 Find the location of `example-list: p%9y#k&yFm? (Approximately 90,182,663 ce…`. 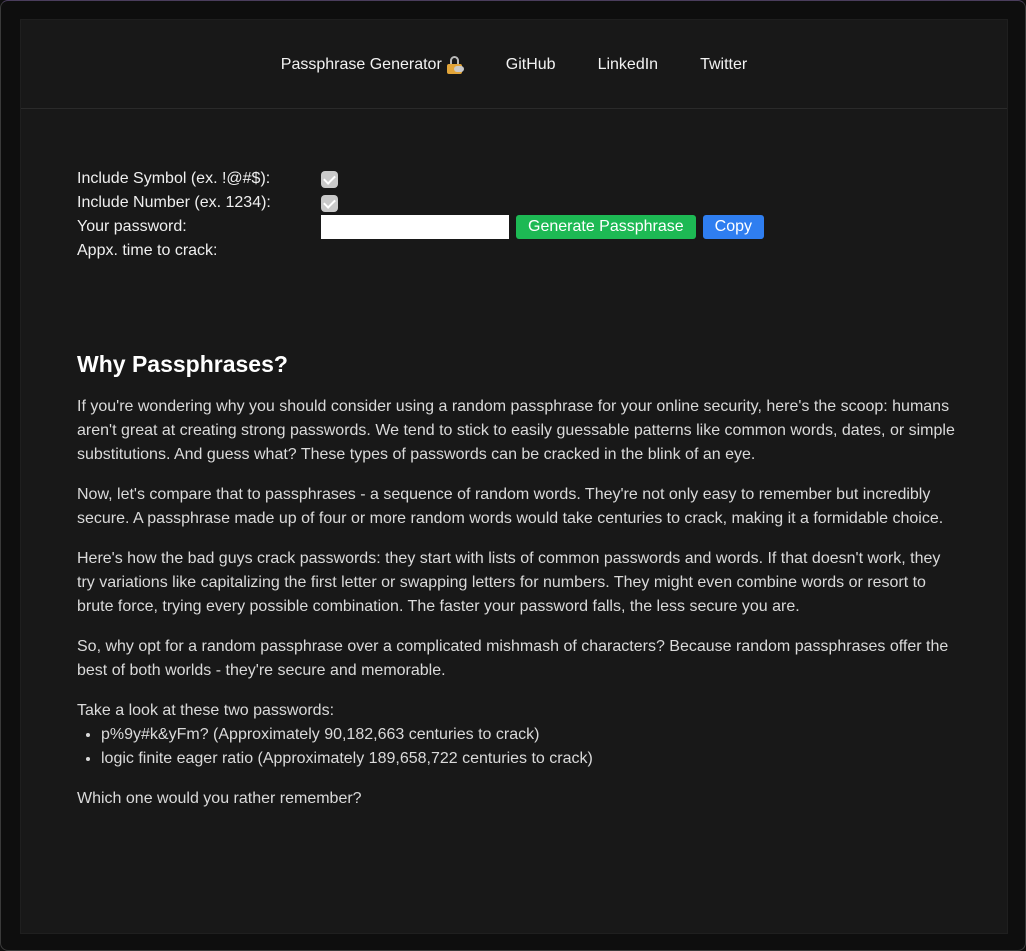

example-list: p%9y#k&yFm? (Approximately 90,182,663 ce… is located at coordinates (517, 747).